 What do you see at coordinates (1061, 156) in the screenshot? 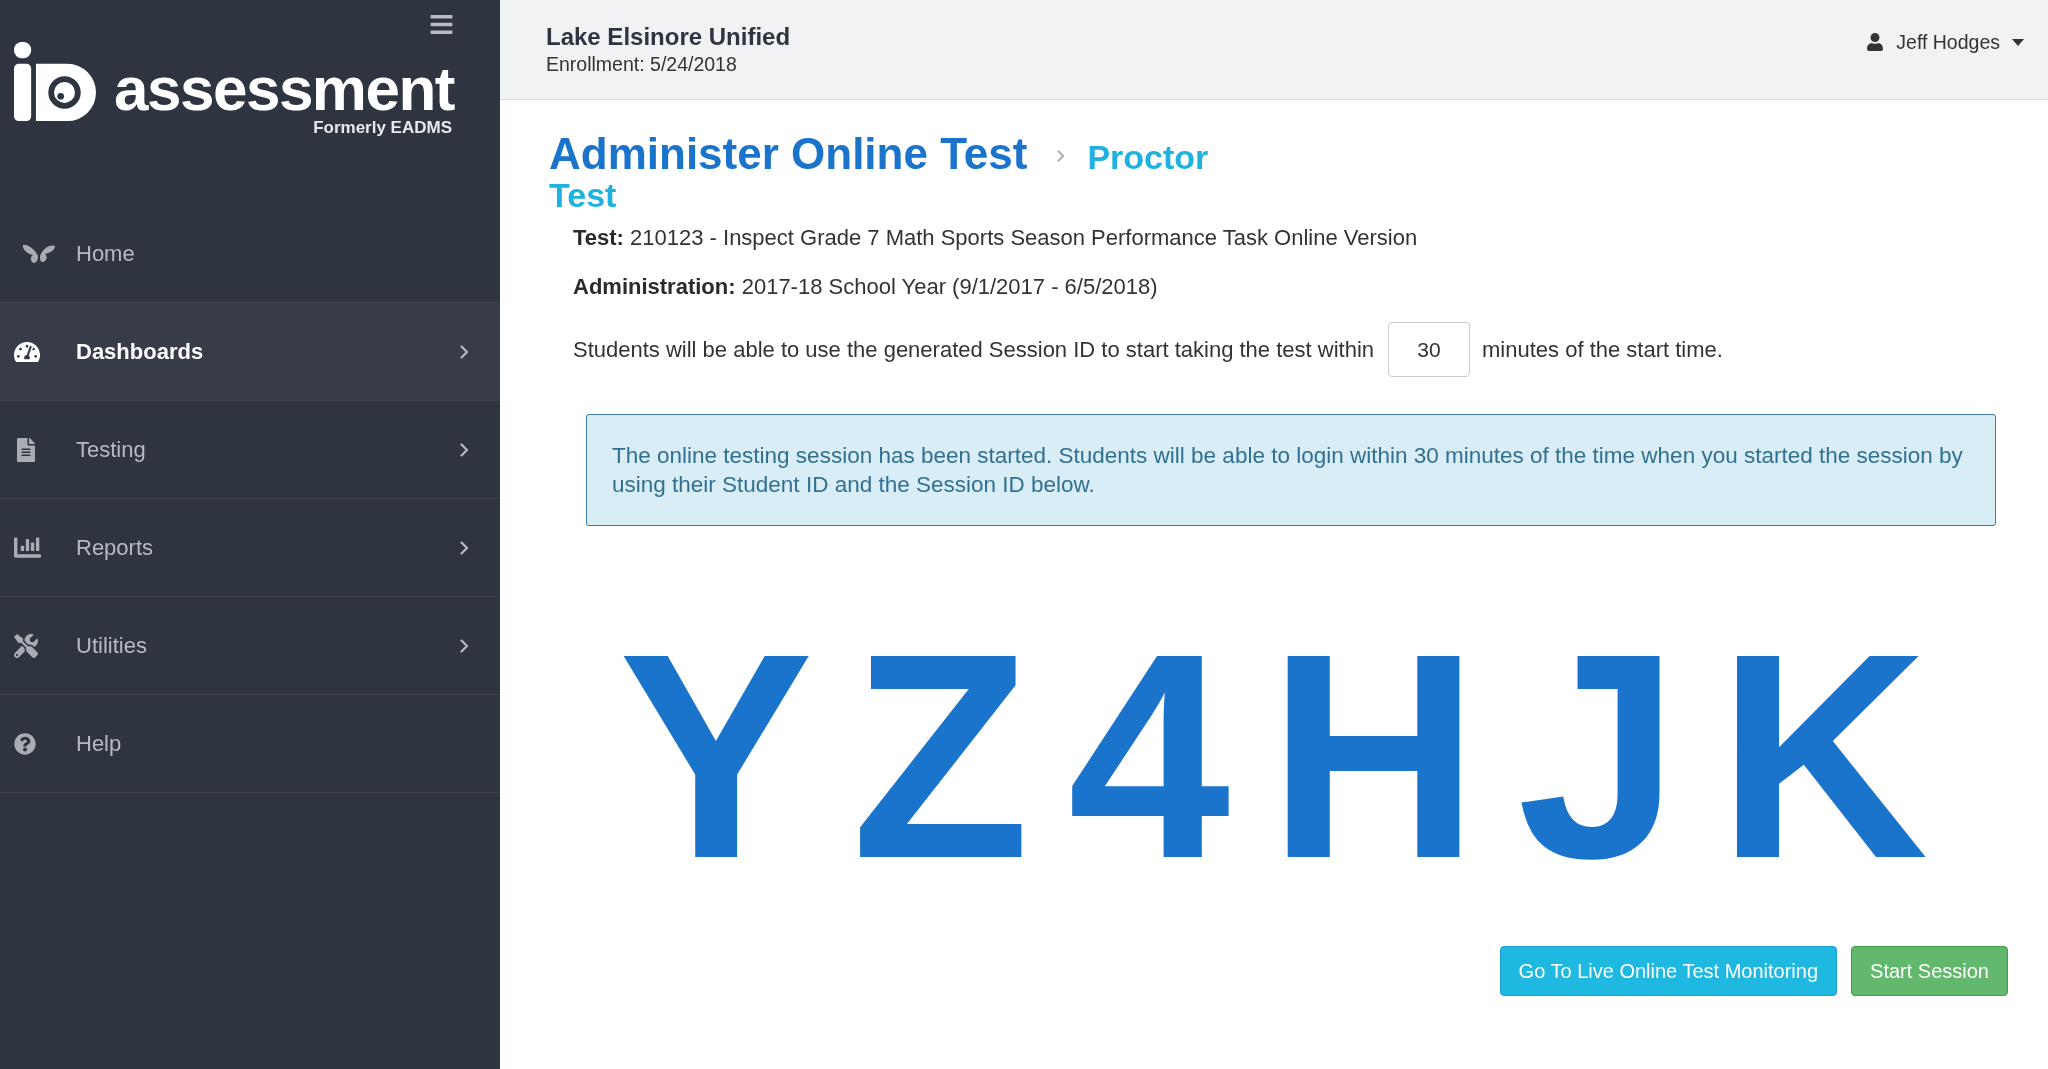
I see `chevron-right-icon` at bounding box center [1061, 156].